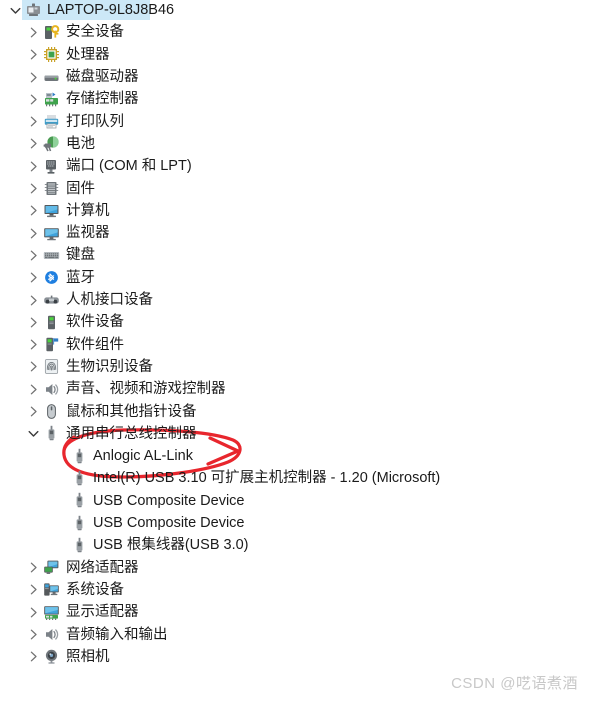 The width and height of the screenshot is (596, 709). What do you see at coordinates (51, 54) in the screenshot?
I see `processor-icon` at bounding box center [51, 54].